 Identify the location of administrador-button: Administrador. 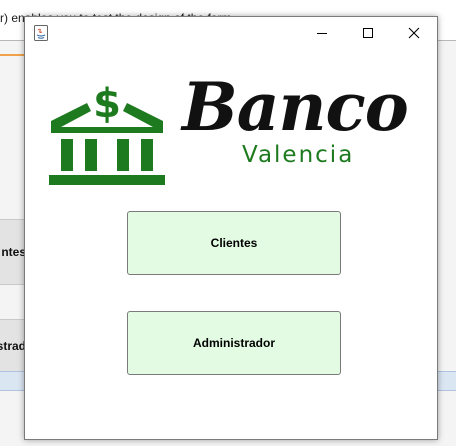
(234, 343).